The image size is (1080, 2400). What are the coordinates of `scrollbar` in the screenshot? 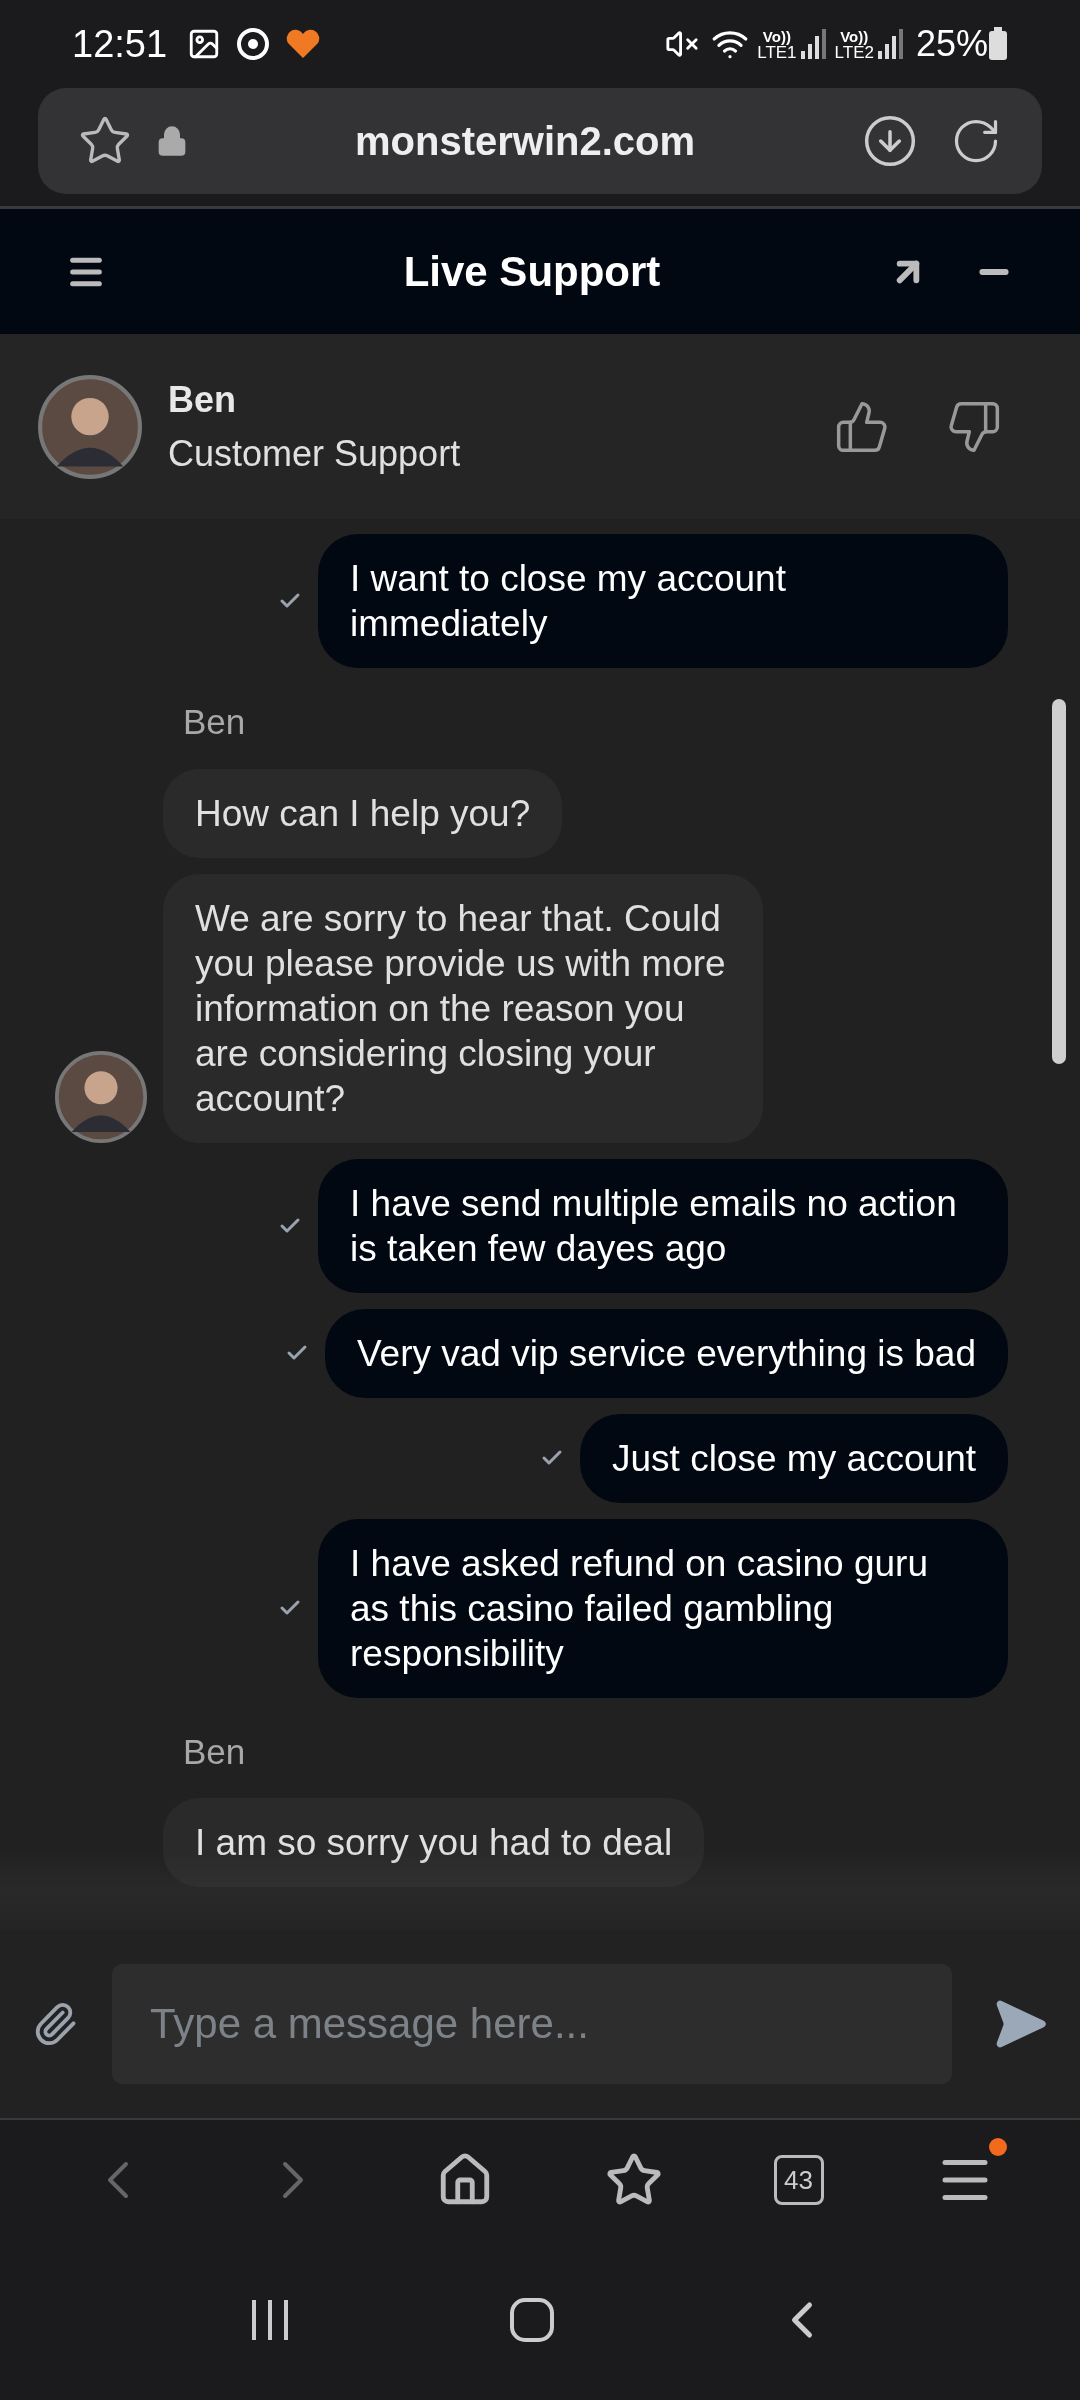 It's located at (1059, 881).